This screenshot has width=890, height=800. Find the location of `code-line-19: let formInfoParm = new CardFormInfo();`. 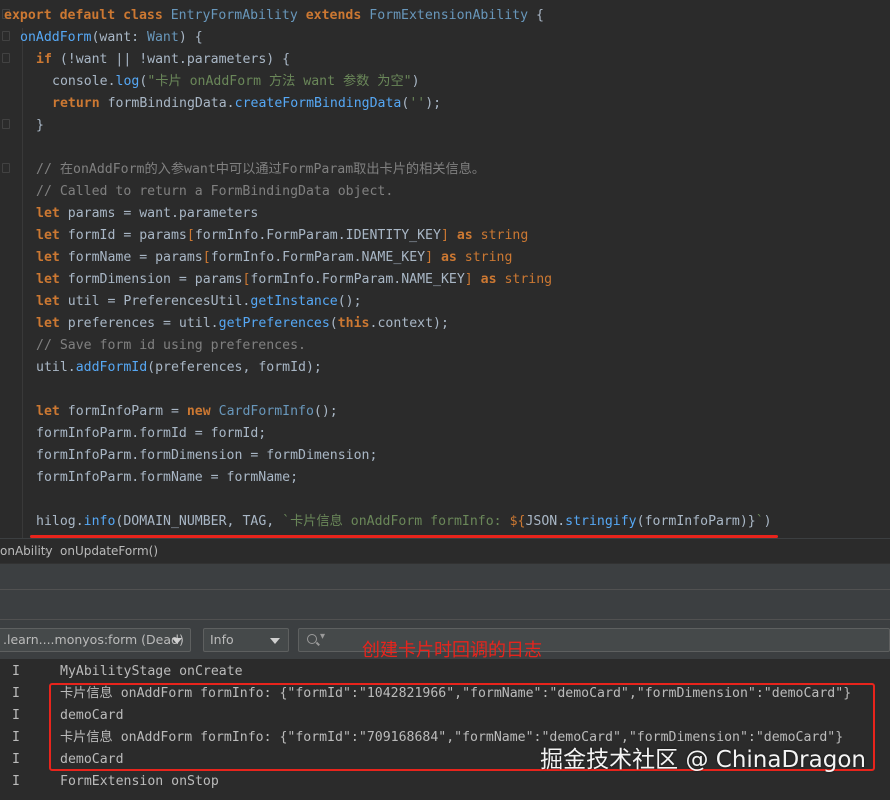

code-line-19: let formInfoParm = new CardFormInfo(); is located at coordinates (187, 411).